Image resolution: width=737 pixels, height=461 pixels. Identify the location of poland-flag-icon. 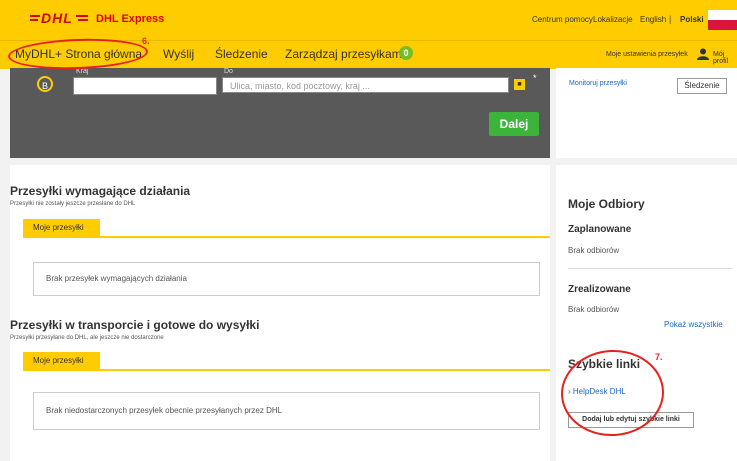
(722, 20).